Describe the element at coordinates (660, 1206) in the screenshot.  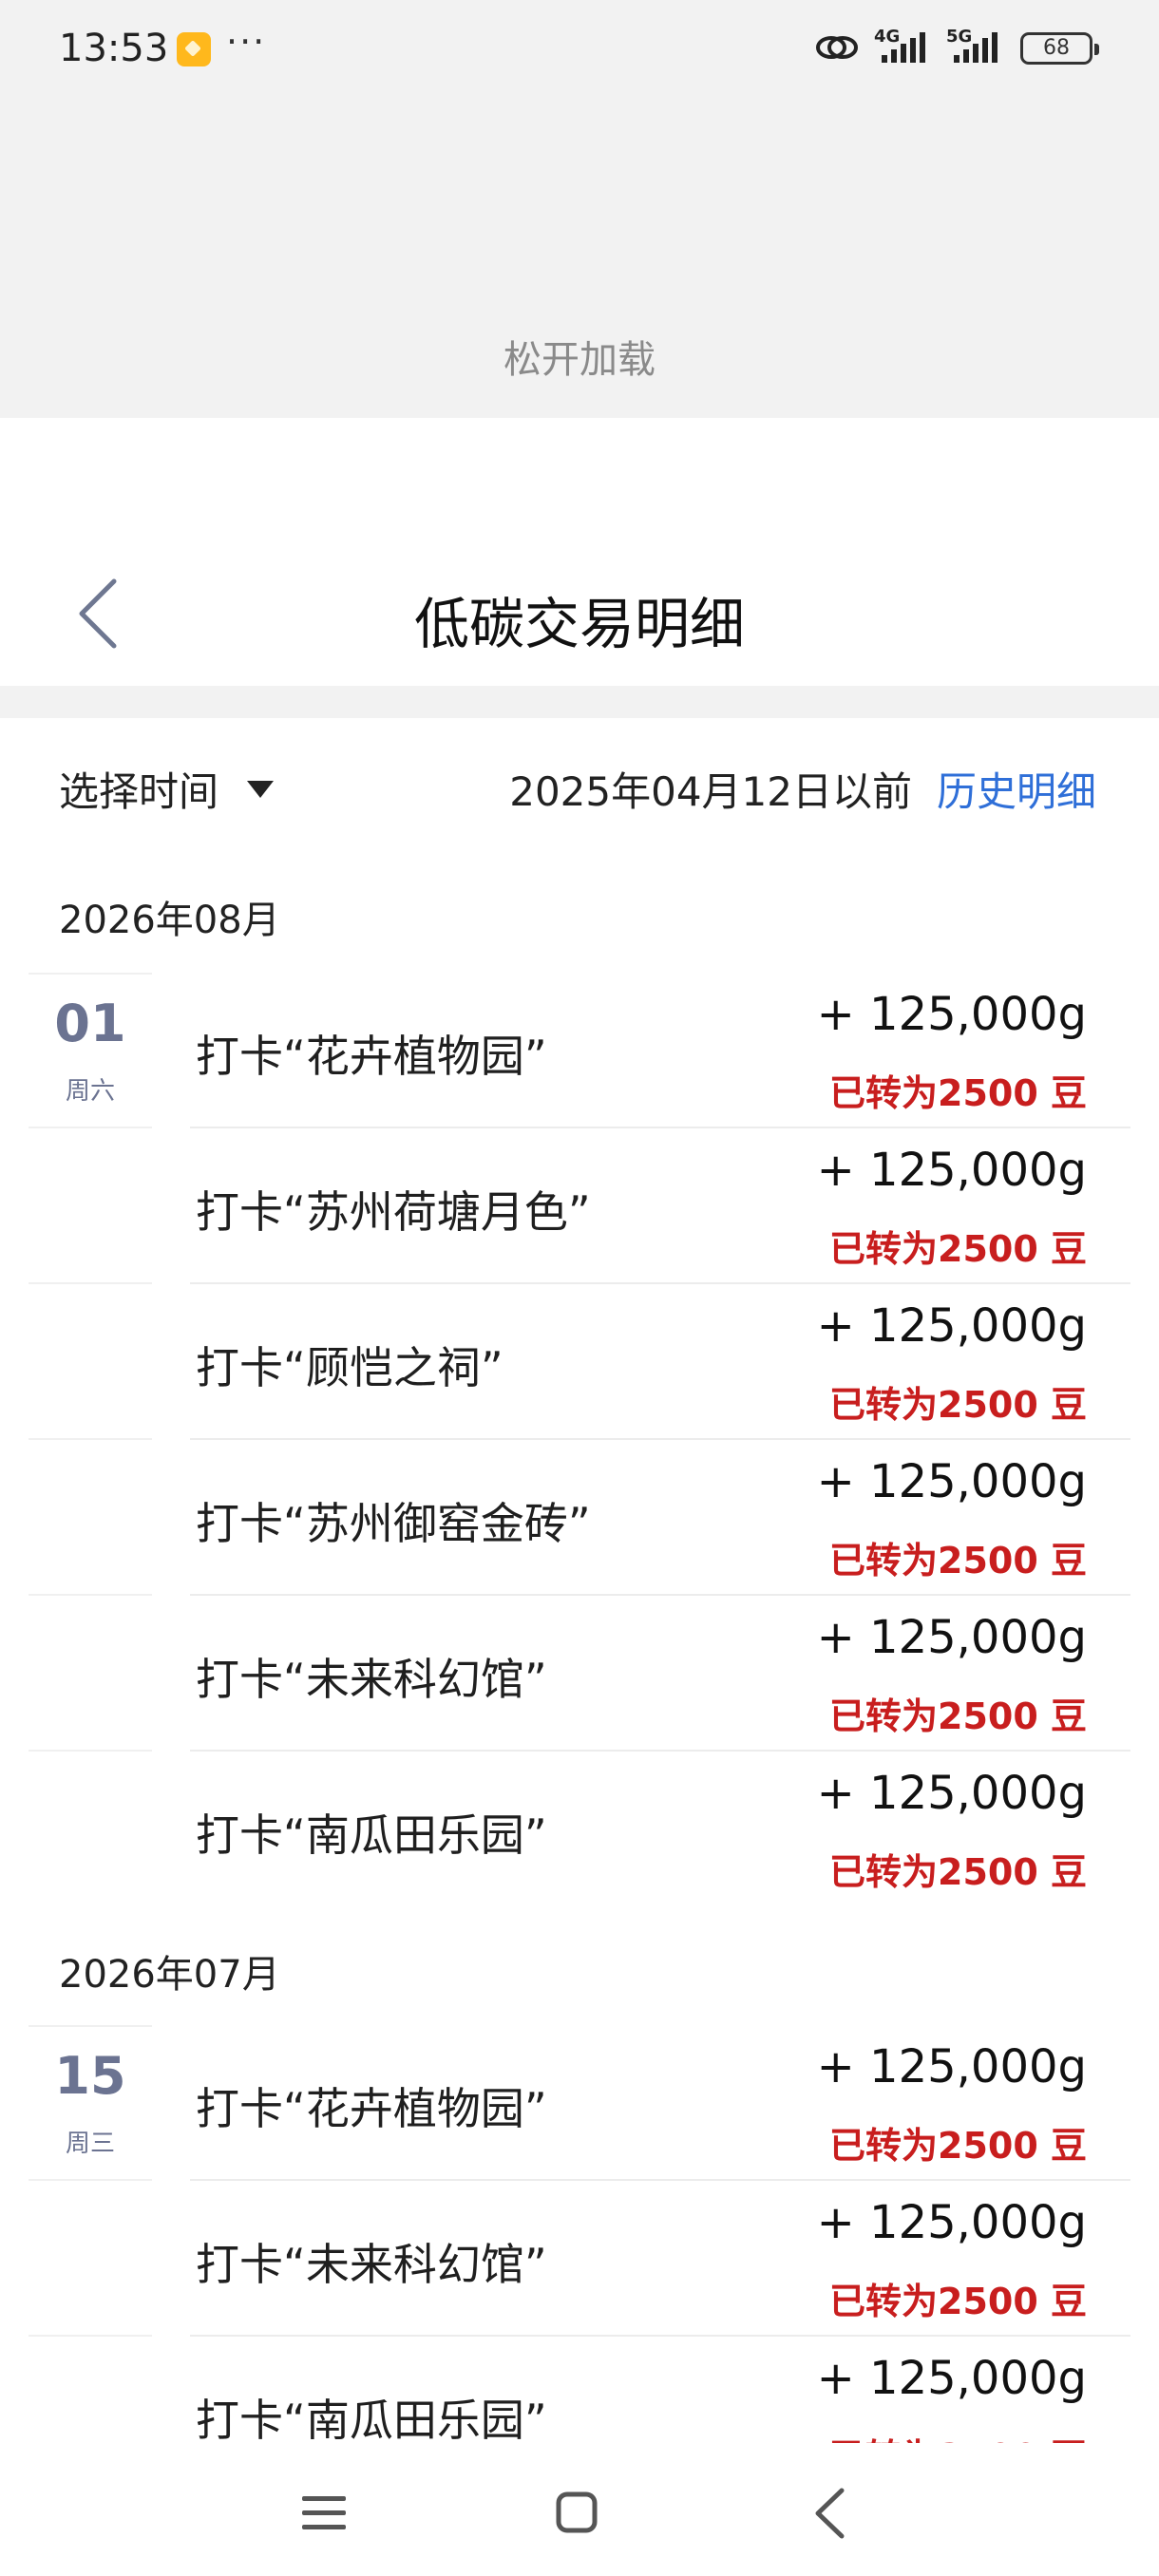
I see `list-item: 打卡“苏州荷塘月色” + 125,000g 已转为2500 豆` at that location.